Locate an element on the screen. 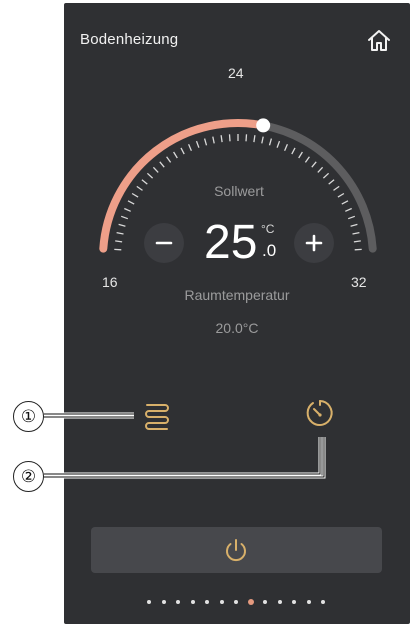 This screenshot has width=420, height=629. heating-mode-button is located at coordinates (157, 417).